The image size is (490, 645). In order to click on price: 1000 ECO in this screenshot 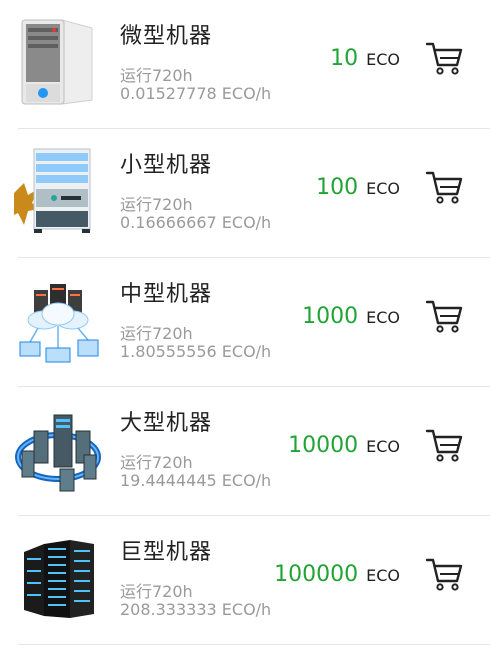, I will do `click(351, 316)`.